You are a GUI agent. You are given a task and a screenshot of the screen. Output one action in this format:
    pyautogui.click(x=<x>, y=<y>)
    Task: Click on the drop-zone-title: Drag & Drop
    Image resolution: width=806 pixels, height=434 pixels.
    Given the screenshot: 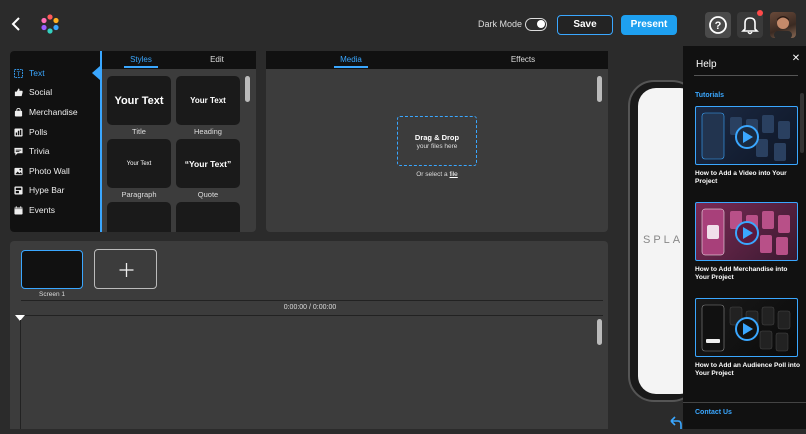 What is the action you would take?
    pyautogui.click(x=437, y=137)
    